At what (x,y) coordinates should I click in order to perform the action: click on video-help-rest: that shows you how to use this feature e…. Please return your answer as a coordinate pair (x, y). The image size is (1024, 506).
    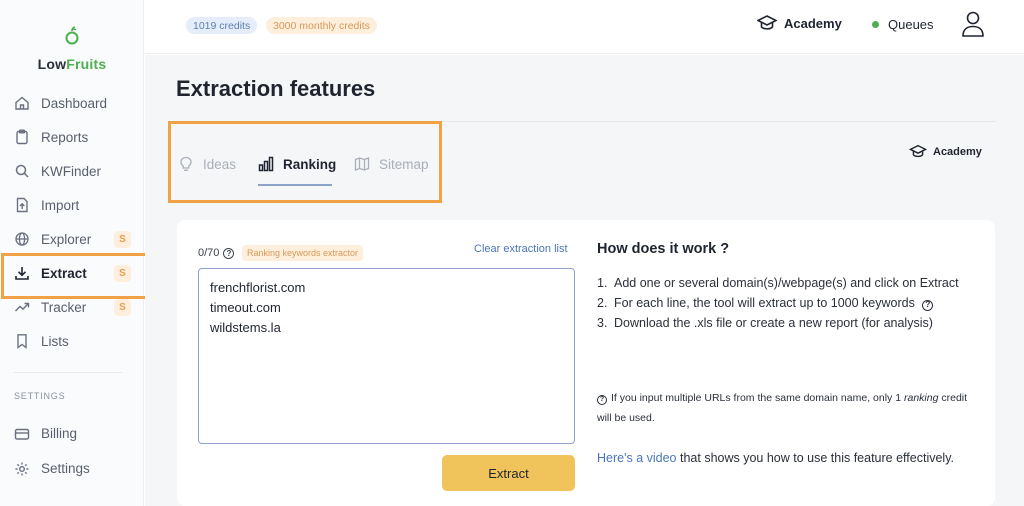
    Looking at the image, I should click on (817, 458).